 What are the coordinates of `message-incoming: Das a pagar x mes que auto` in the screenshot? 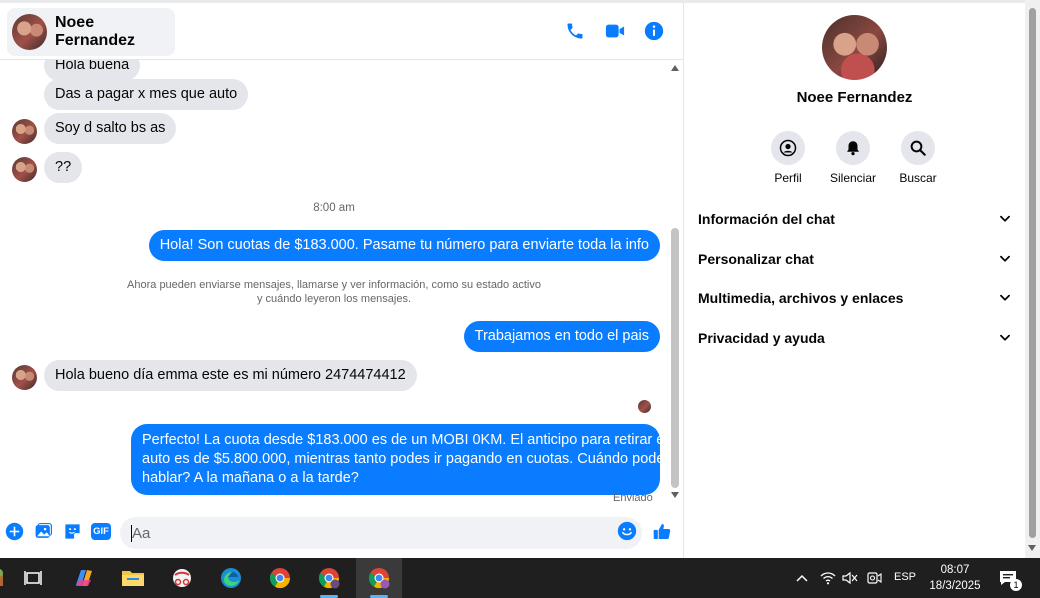 It's located at (146, 94).